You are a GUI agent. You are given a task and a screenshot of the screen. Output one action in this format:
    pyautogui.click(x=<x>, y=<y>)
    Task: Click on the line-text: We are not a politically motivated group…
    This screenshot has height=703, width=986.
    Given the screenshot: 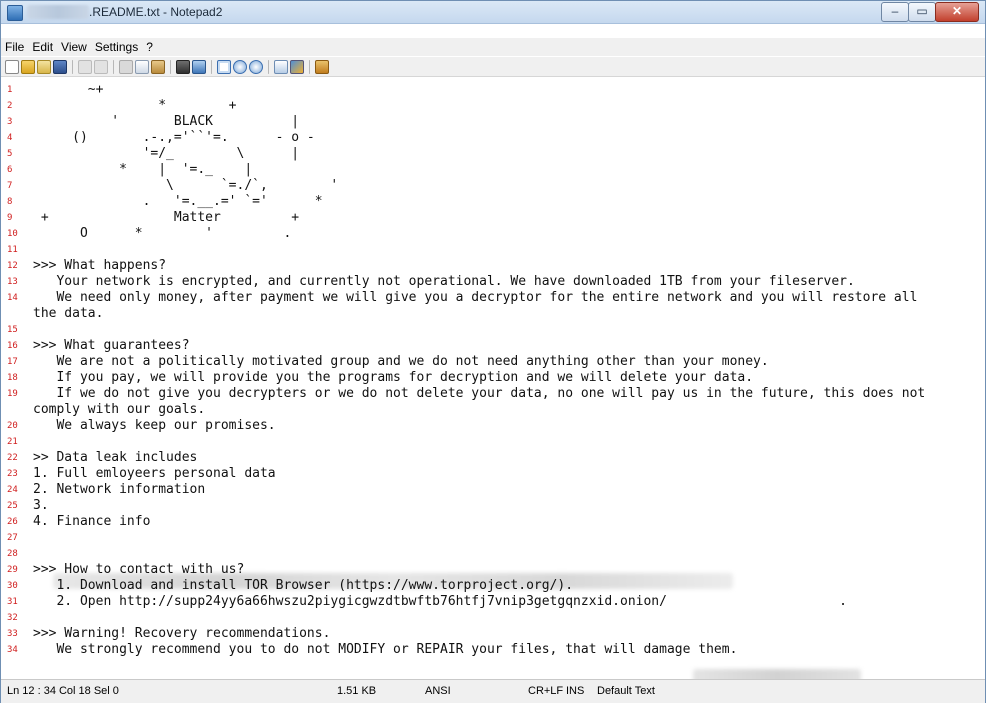 What is the action you would take?
    pyautogui.click(x=400, y=362)
    